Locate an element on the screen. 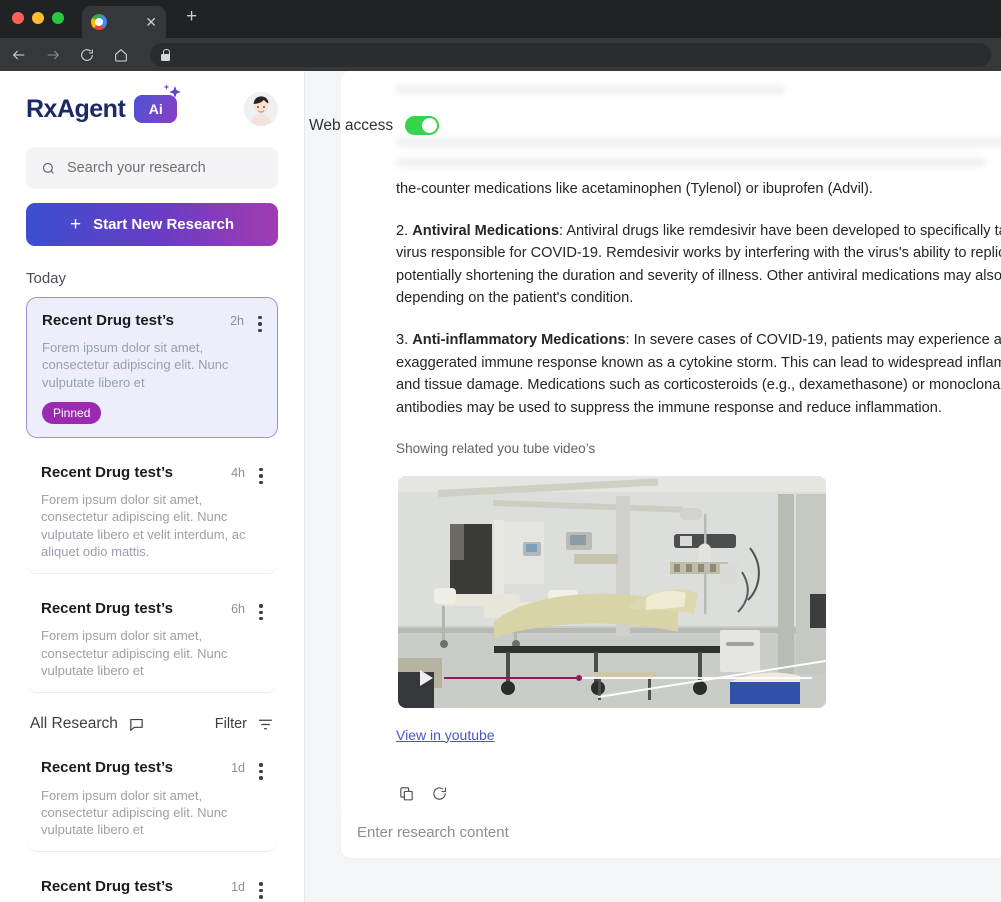  research-item-header: Recent Drug test’s 4h is located at coordinates (152, 474).